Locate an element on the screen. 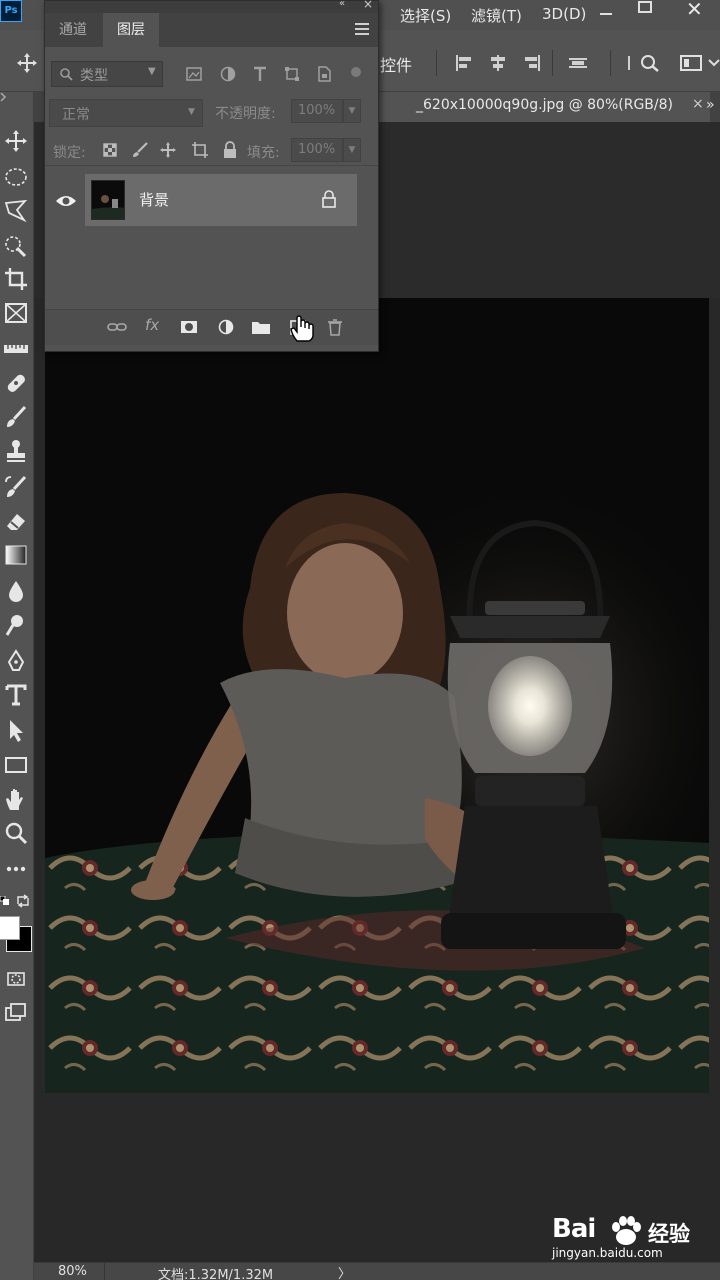 The image size is (720, 1280). layer-row: 背景 is located at coordinates (221, 200).